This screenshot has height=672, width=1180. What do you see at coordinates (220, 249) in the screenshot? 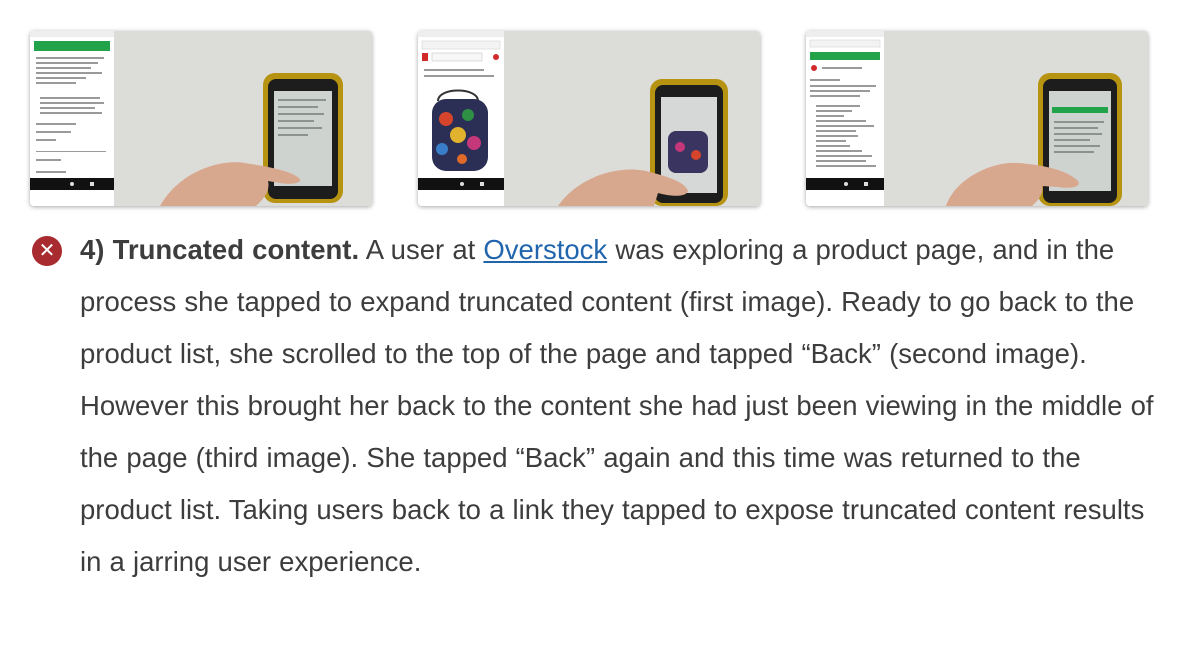
I see `note-title: 4) Truncated content.` at bounding box center [220, 249].